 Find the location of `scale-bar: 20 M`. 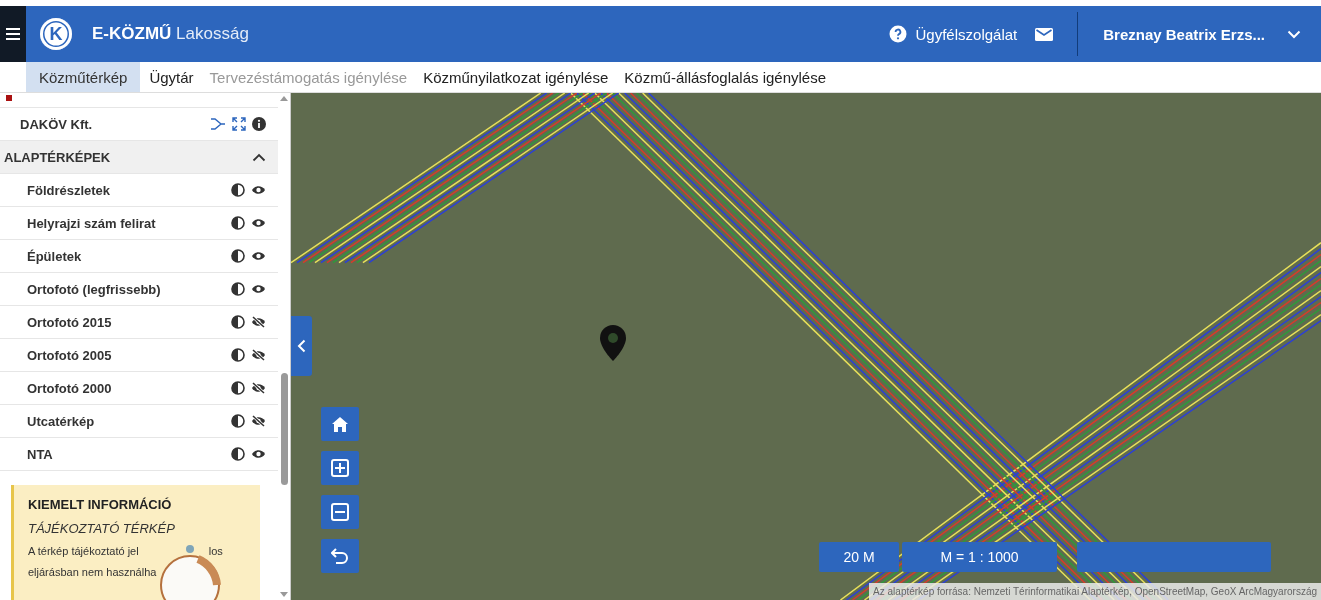

scale-bar: 20 M is located at coordinates (859, 557).